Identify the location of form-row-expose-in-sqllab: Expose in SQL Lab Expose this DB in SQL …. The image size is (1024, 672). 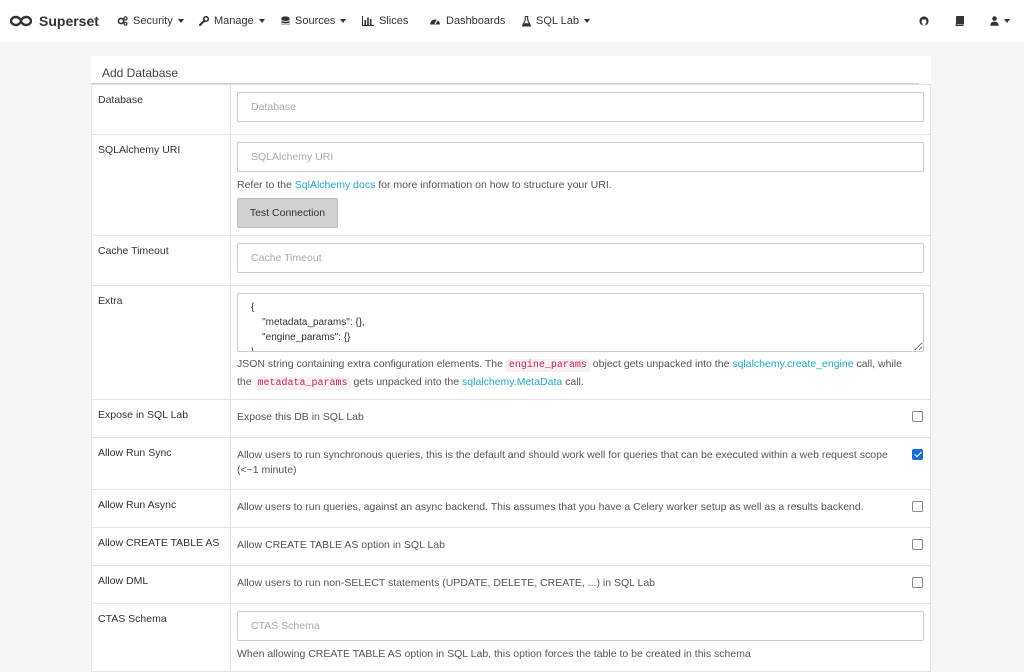
(511, 418).